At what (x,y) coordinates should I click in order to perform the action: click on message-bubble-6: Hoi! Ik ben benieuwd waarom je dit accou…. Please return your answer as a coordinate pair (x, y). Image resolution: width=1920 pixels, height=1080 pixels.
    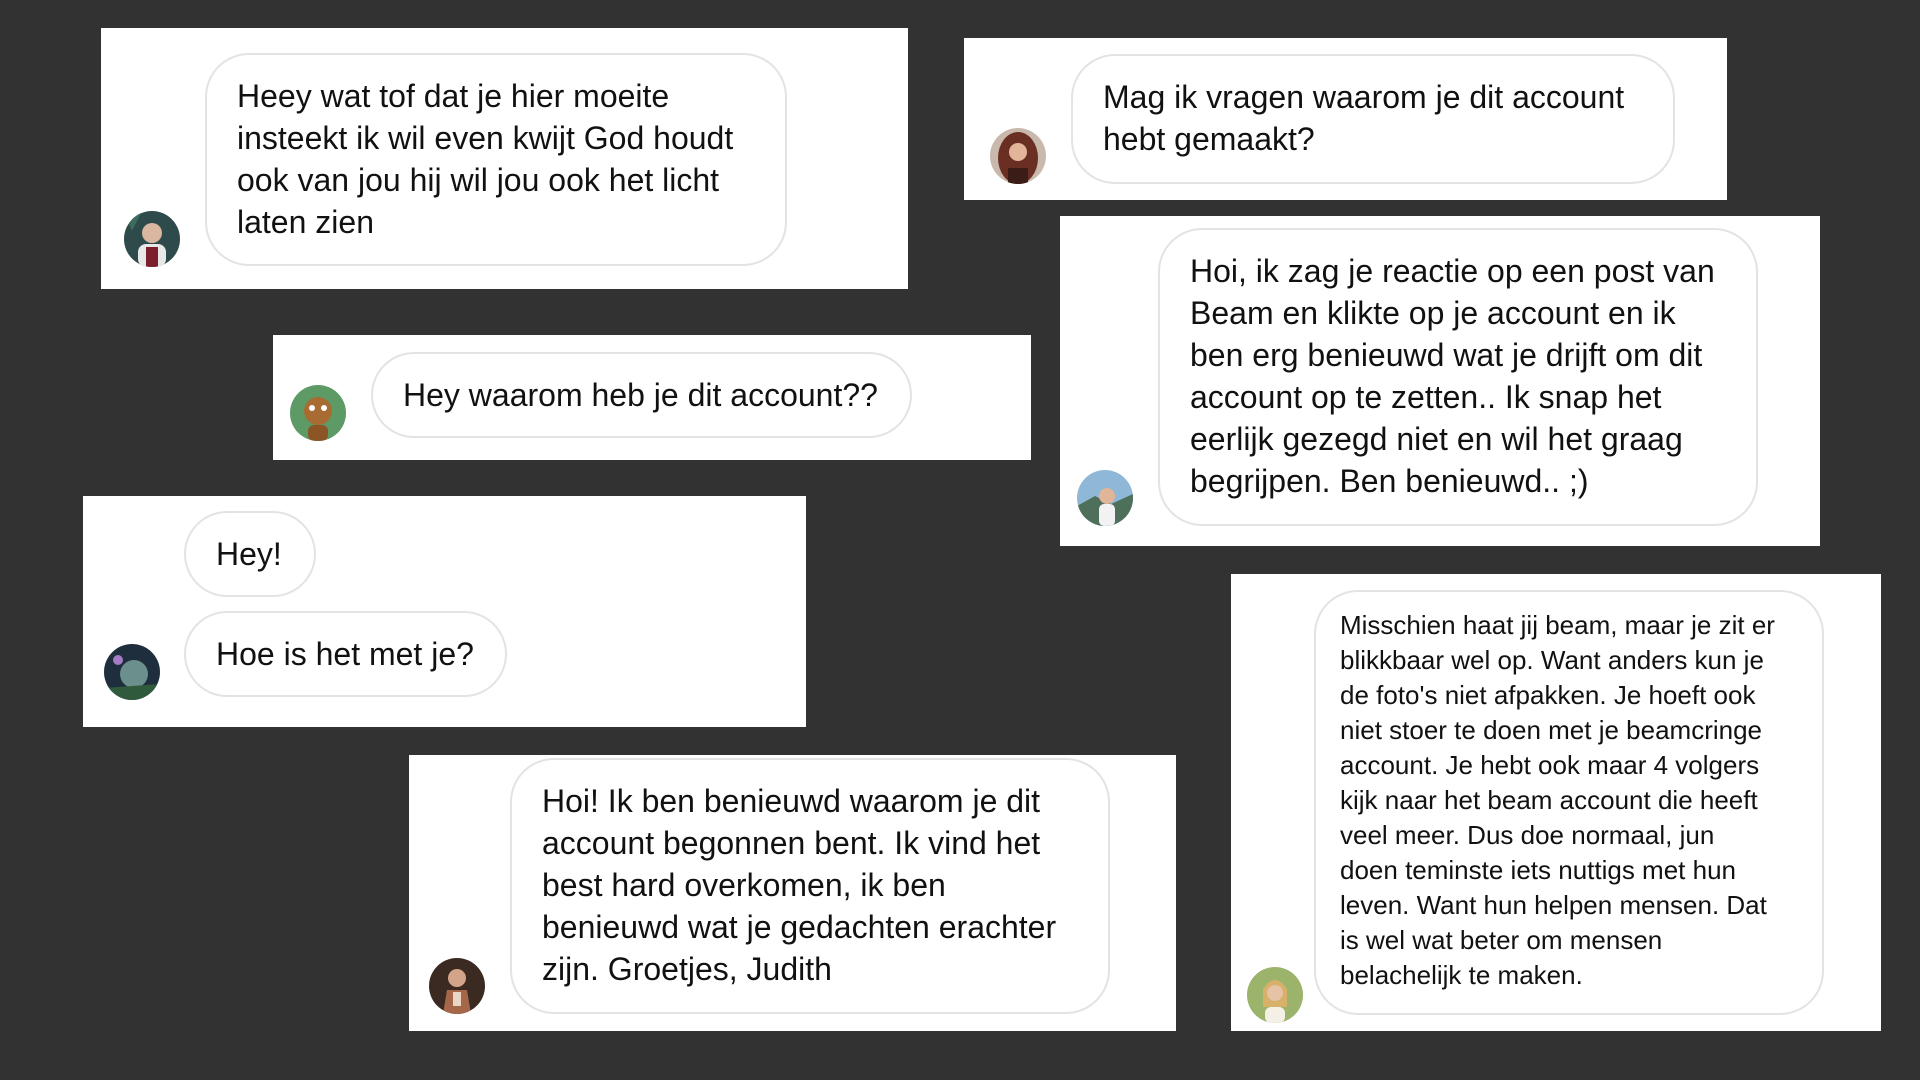
    Looking at the image, I should click on (810, 886).